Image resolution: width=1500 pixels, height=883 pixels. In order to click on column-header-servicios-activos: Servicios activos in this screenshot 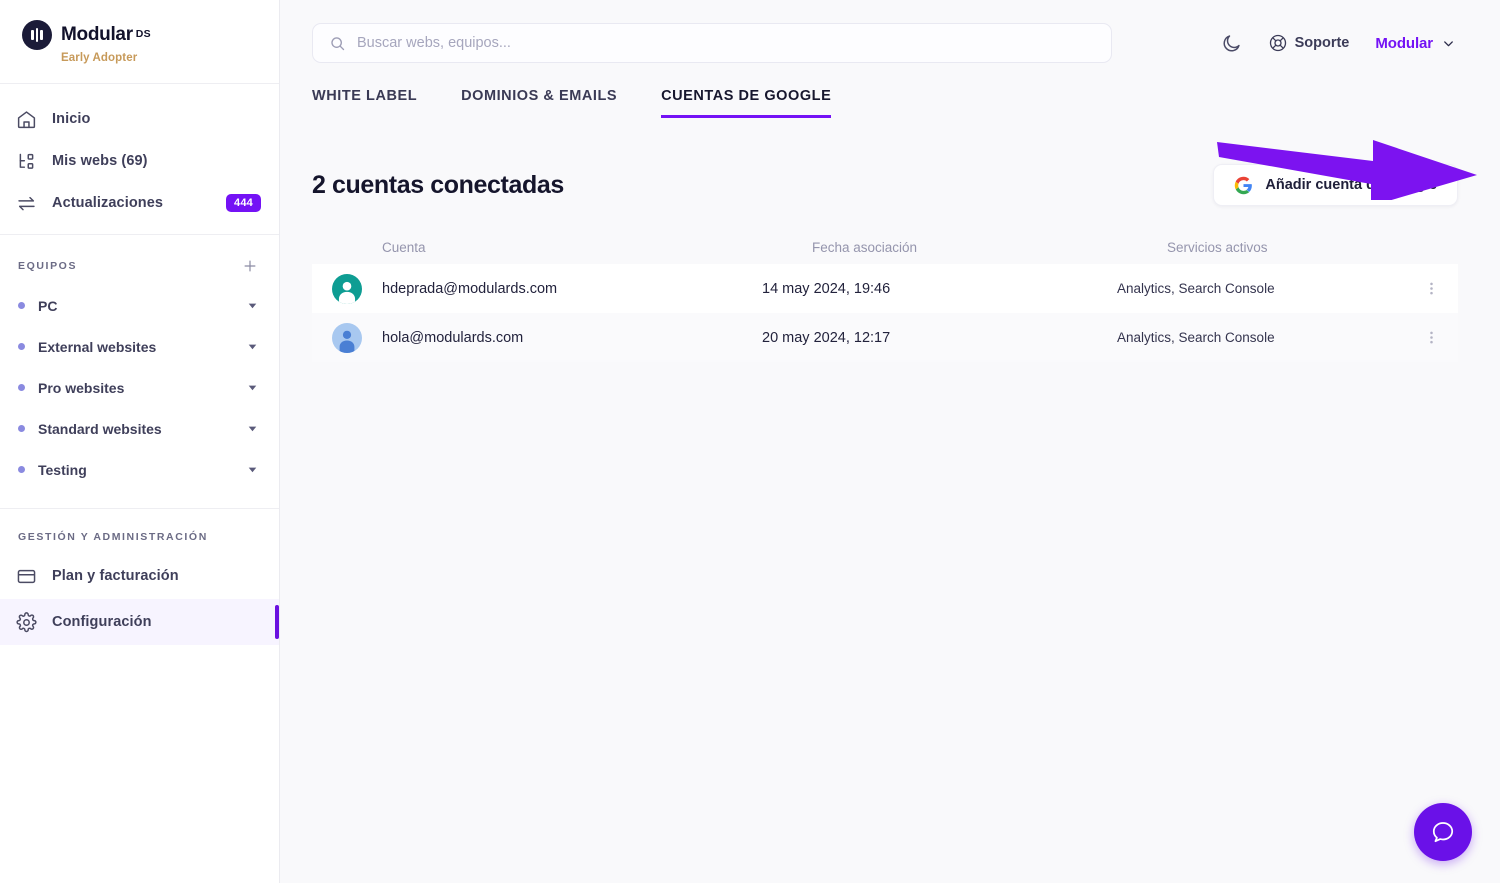, I will do `click(1217, 247)`.